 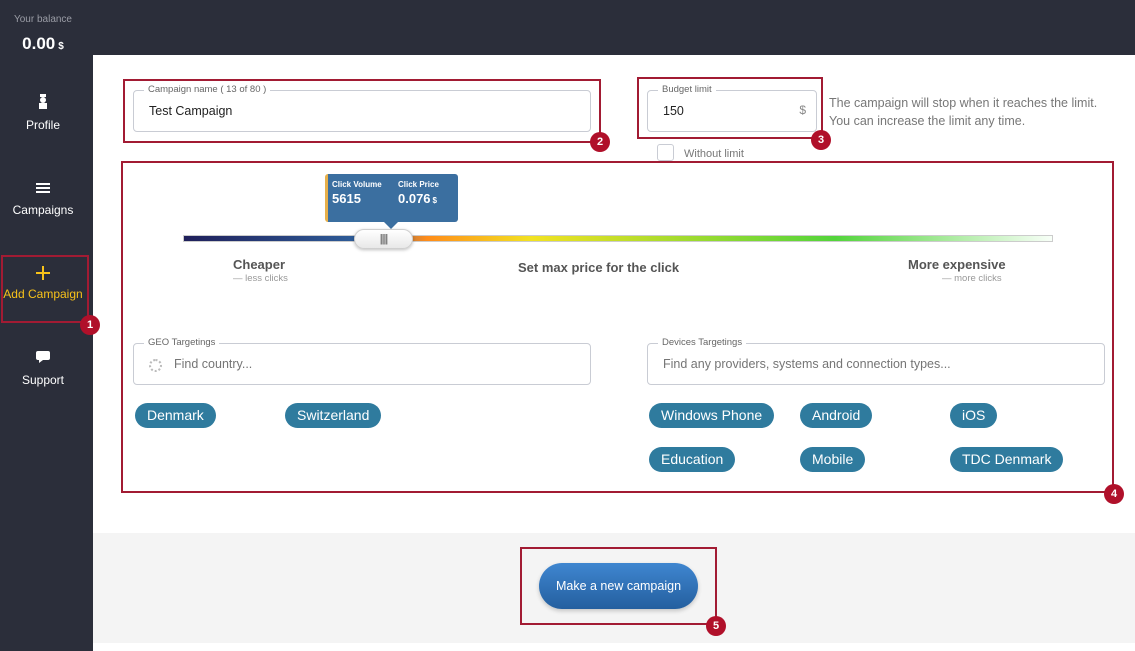 What do you see at coordinates (43, 104) in the screenshot?
I see `profile-icon` at bounding box center [43, 104].